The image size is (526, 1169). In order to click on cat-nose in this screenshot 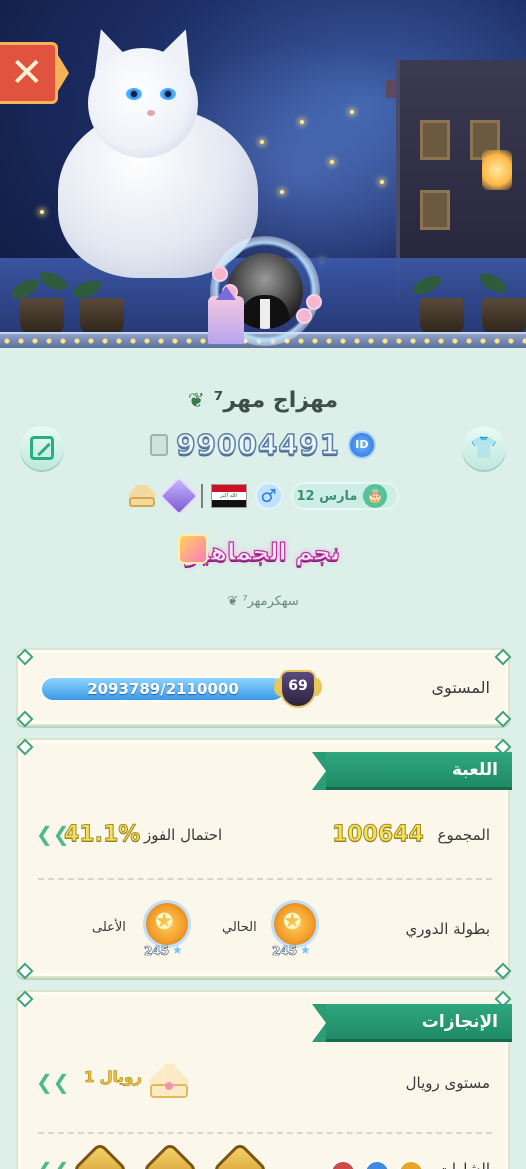, I will do `click(151, 113)`.